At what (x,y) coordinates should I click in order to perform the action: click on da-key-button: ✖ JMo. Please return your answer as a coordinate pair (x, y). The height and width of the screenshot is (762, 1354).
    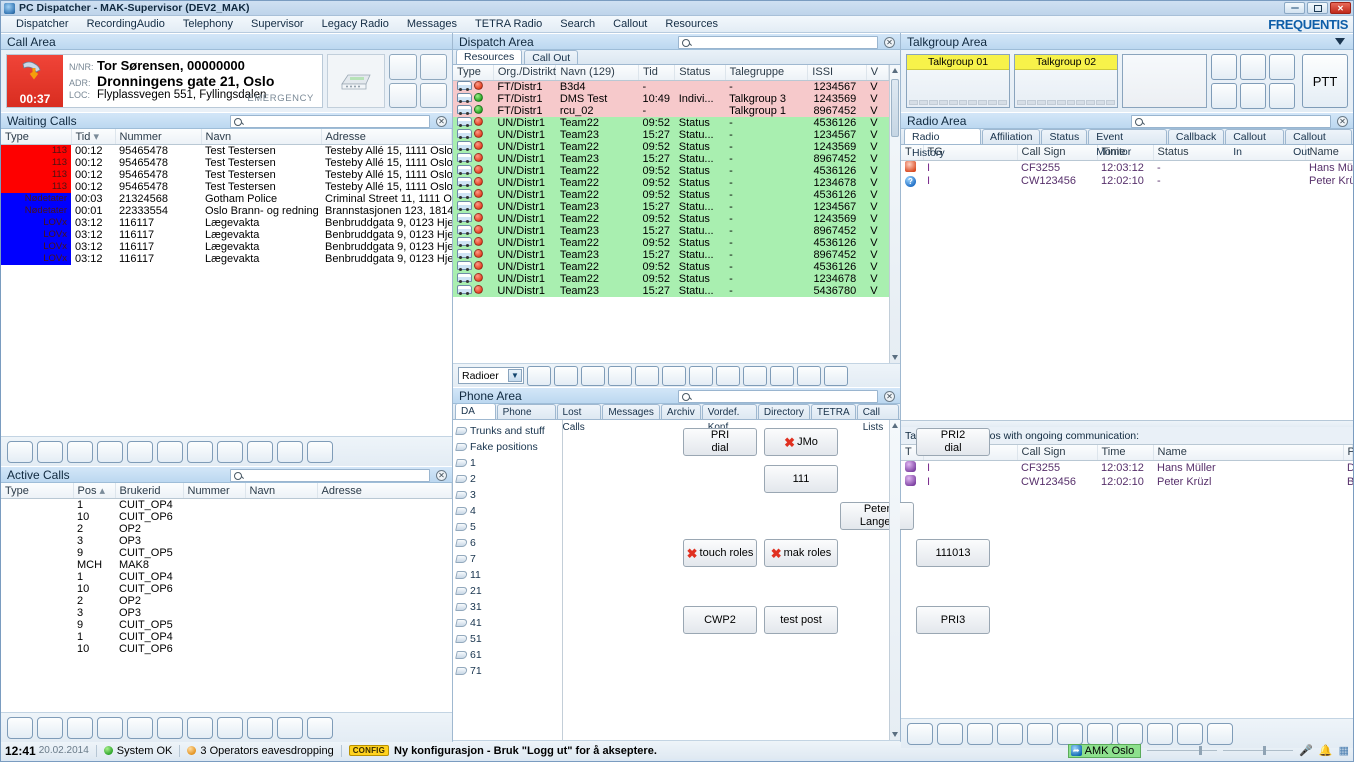
    Looking at the image, I should click on (801, 442).